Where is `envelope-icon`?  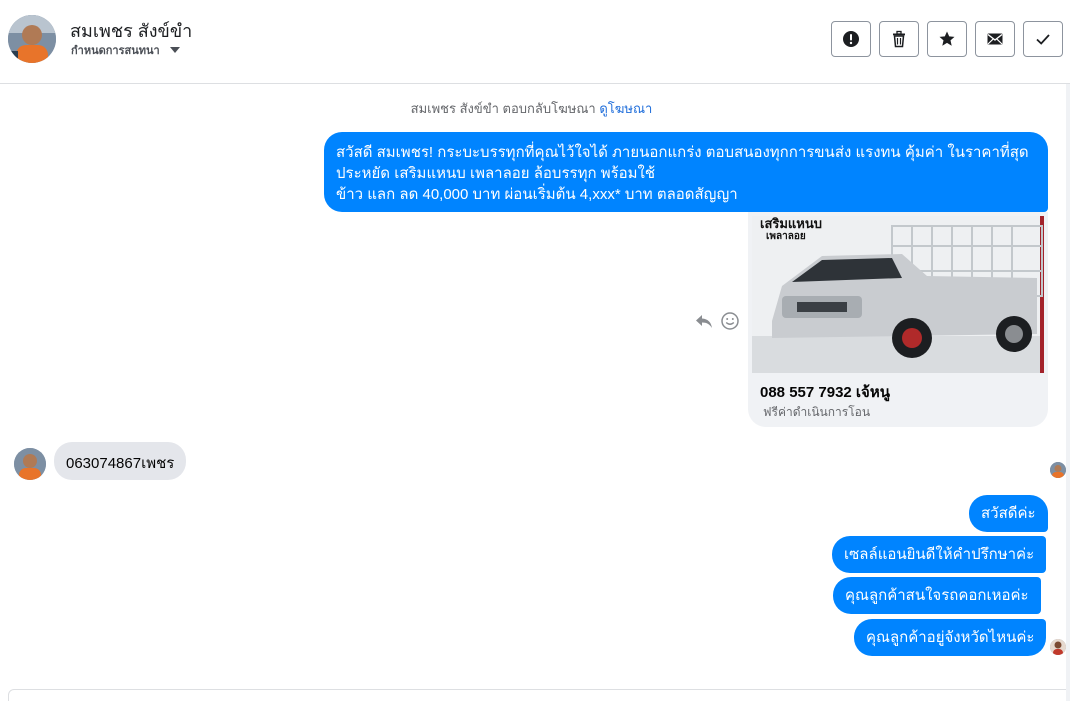
envelope-icon is located at coordinates (995, 39).